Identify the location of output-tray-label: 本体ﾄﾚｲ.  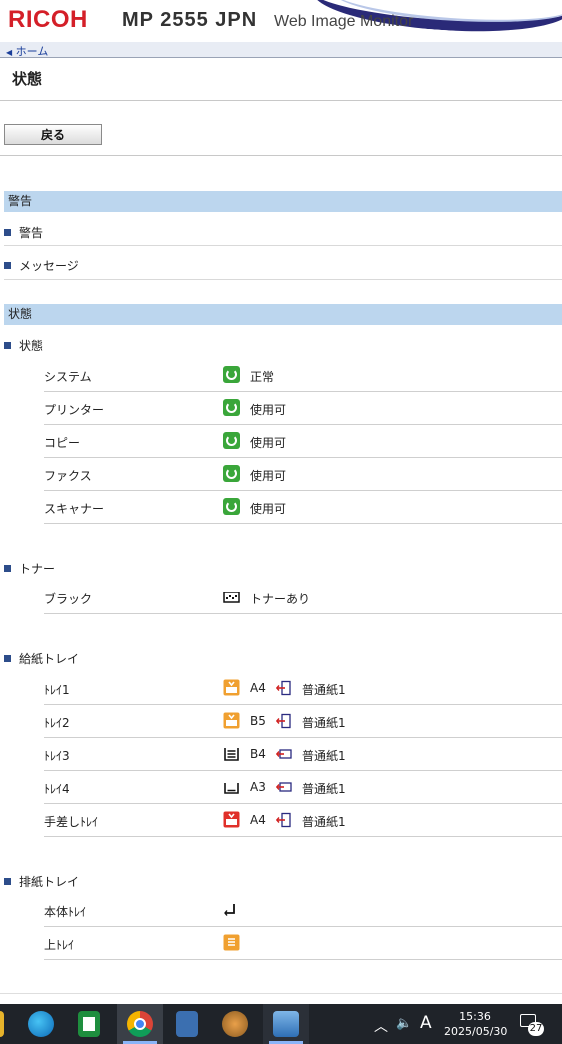
(65, 912).